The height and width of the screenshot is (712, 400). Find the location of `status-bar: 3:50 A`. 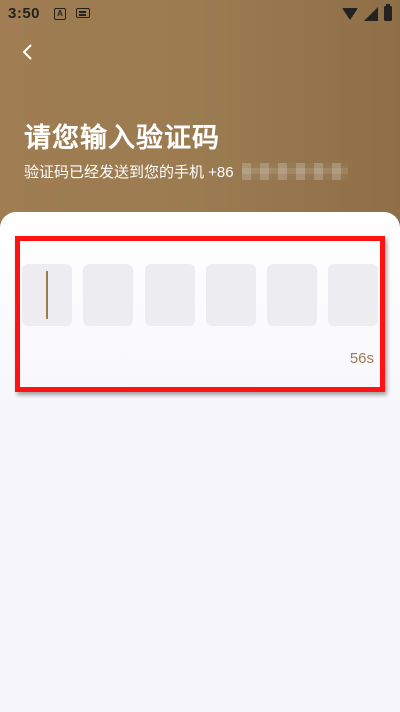

status-bar: 3:50 A is located at coordinates (200, 14).